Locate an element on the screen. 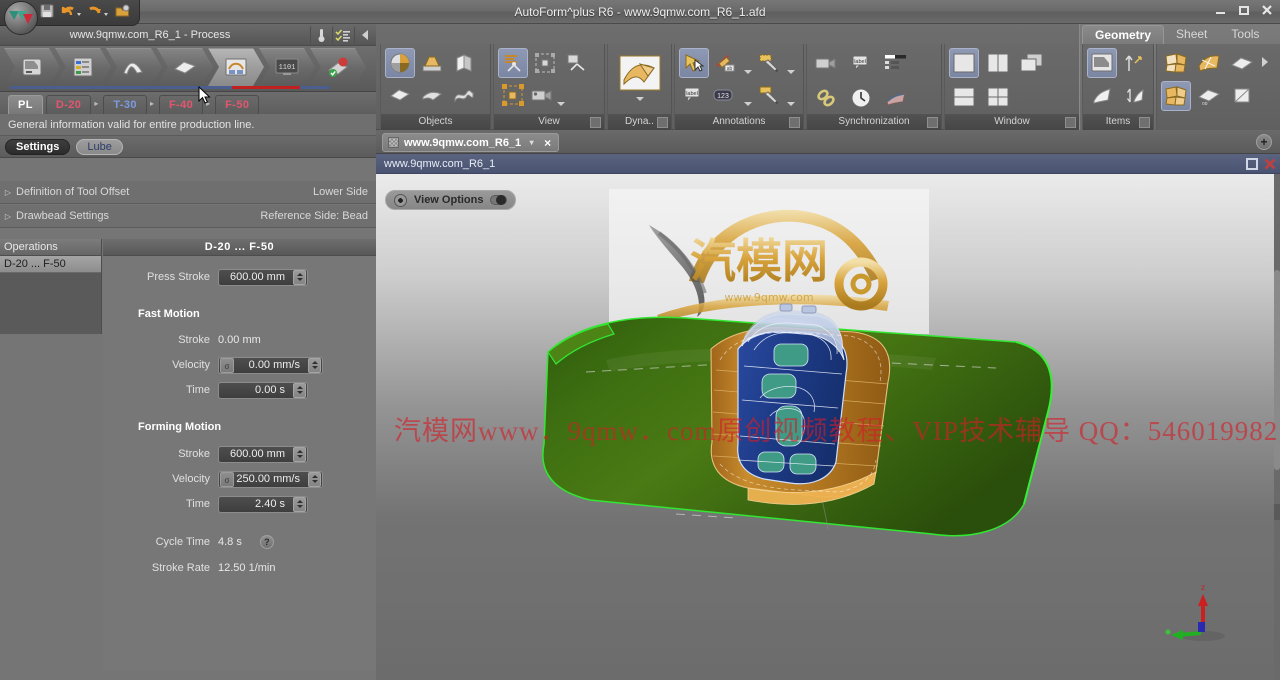  sync-link-icon is located at coordinates (826, 98).